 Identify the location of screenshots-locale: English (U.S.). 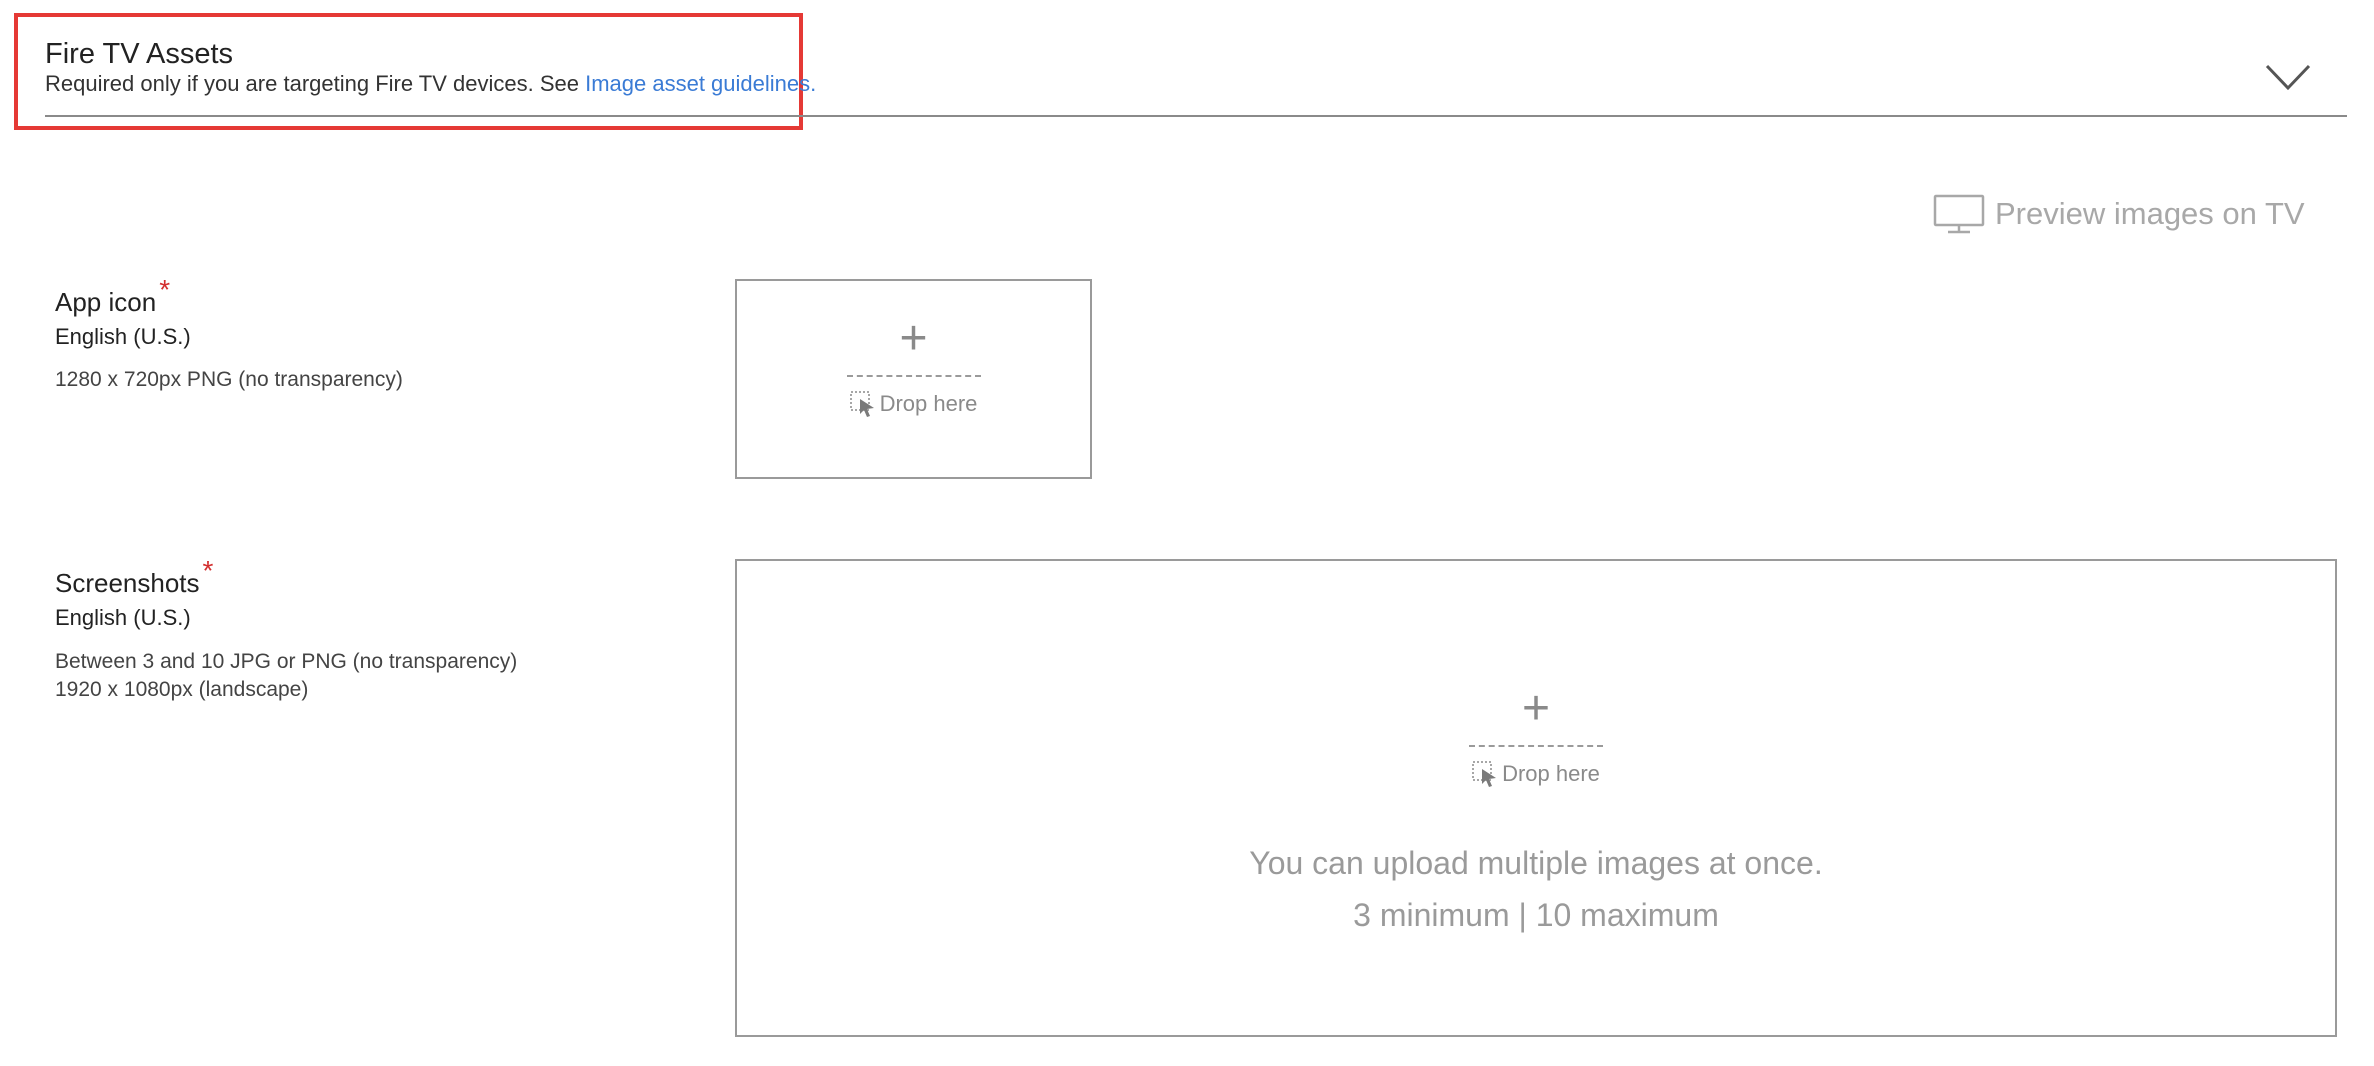
(123, 617).